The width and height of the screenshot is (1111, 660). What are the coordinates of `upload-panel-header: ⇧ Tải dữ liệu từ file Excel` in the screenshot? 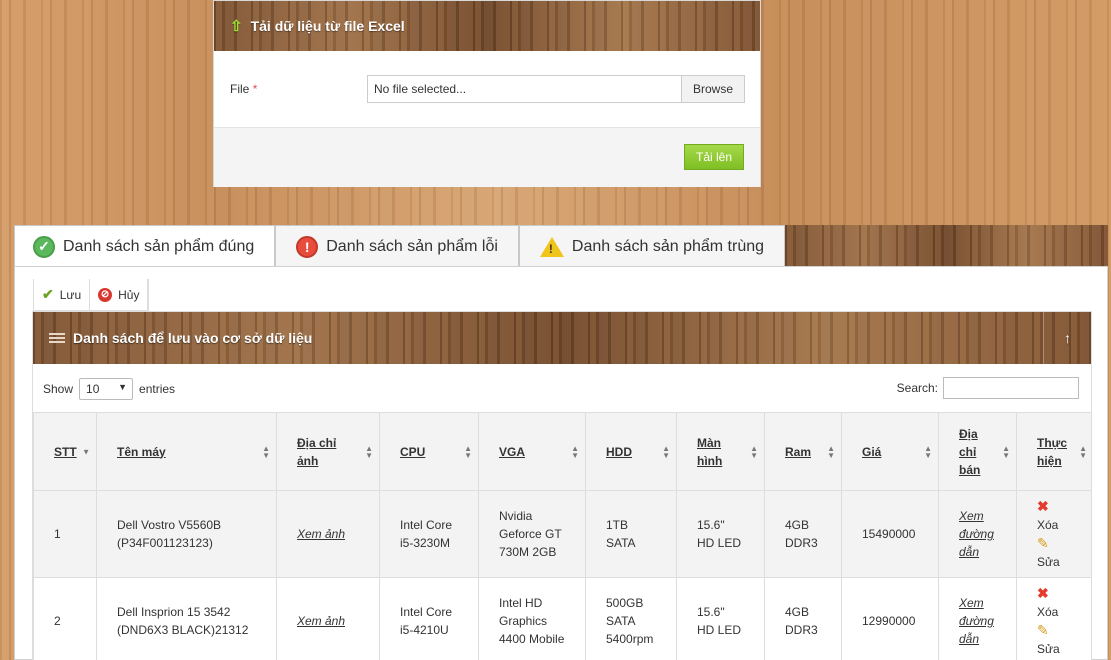 It's located at (487, 26).